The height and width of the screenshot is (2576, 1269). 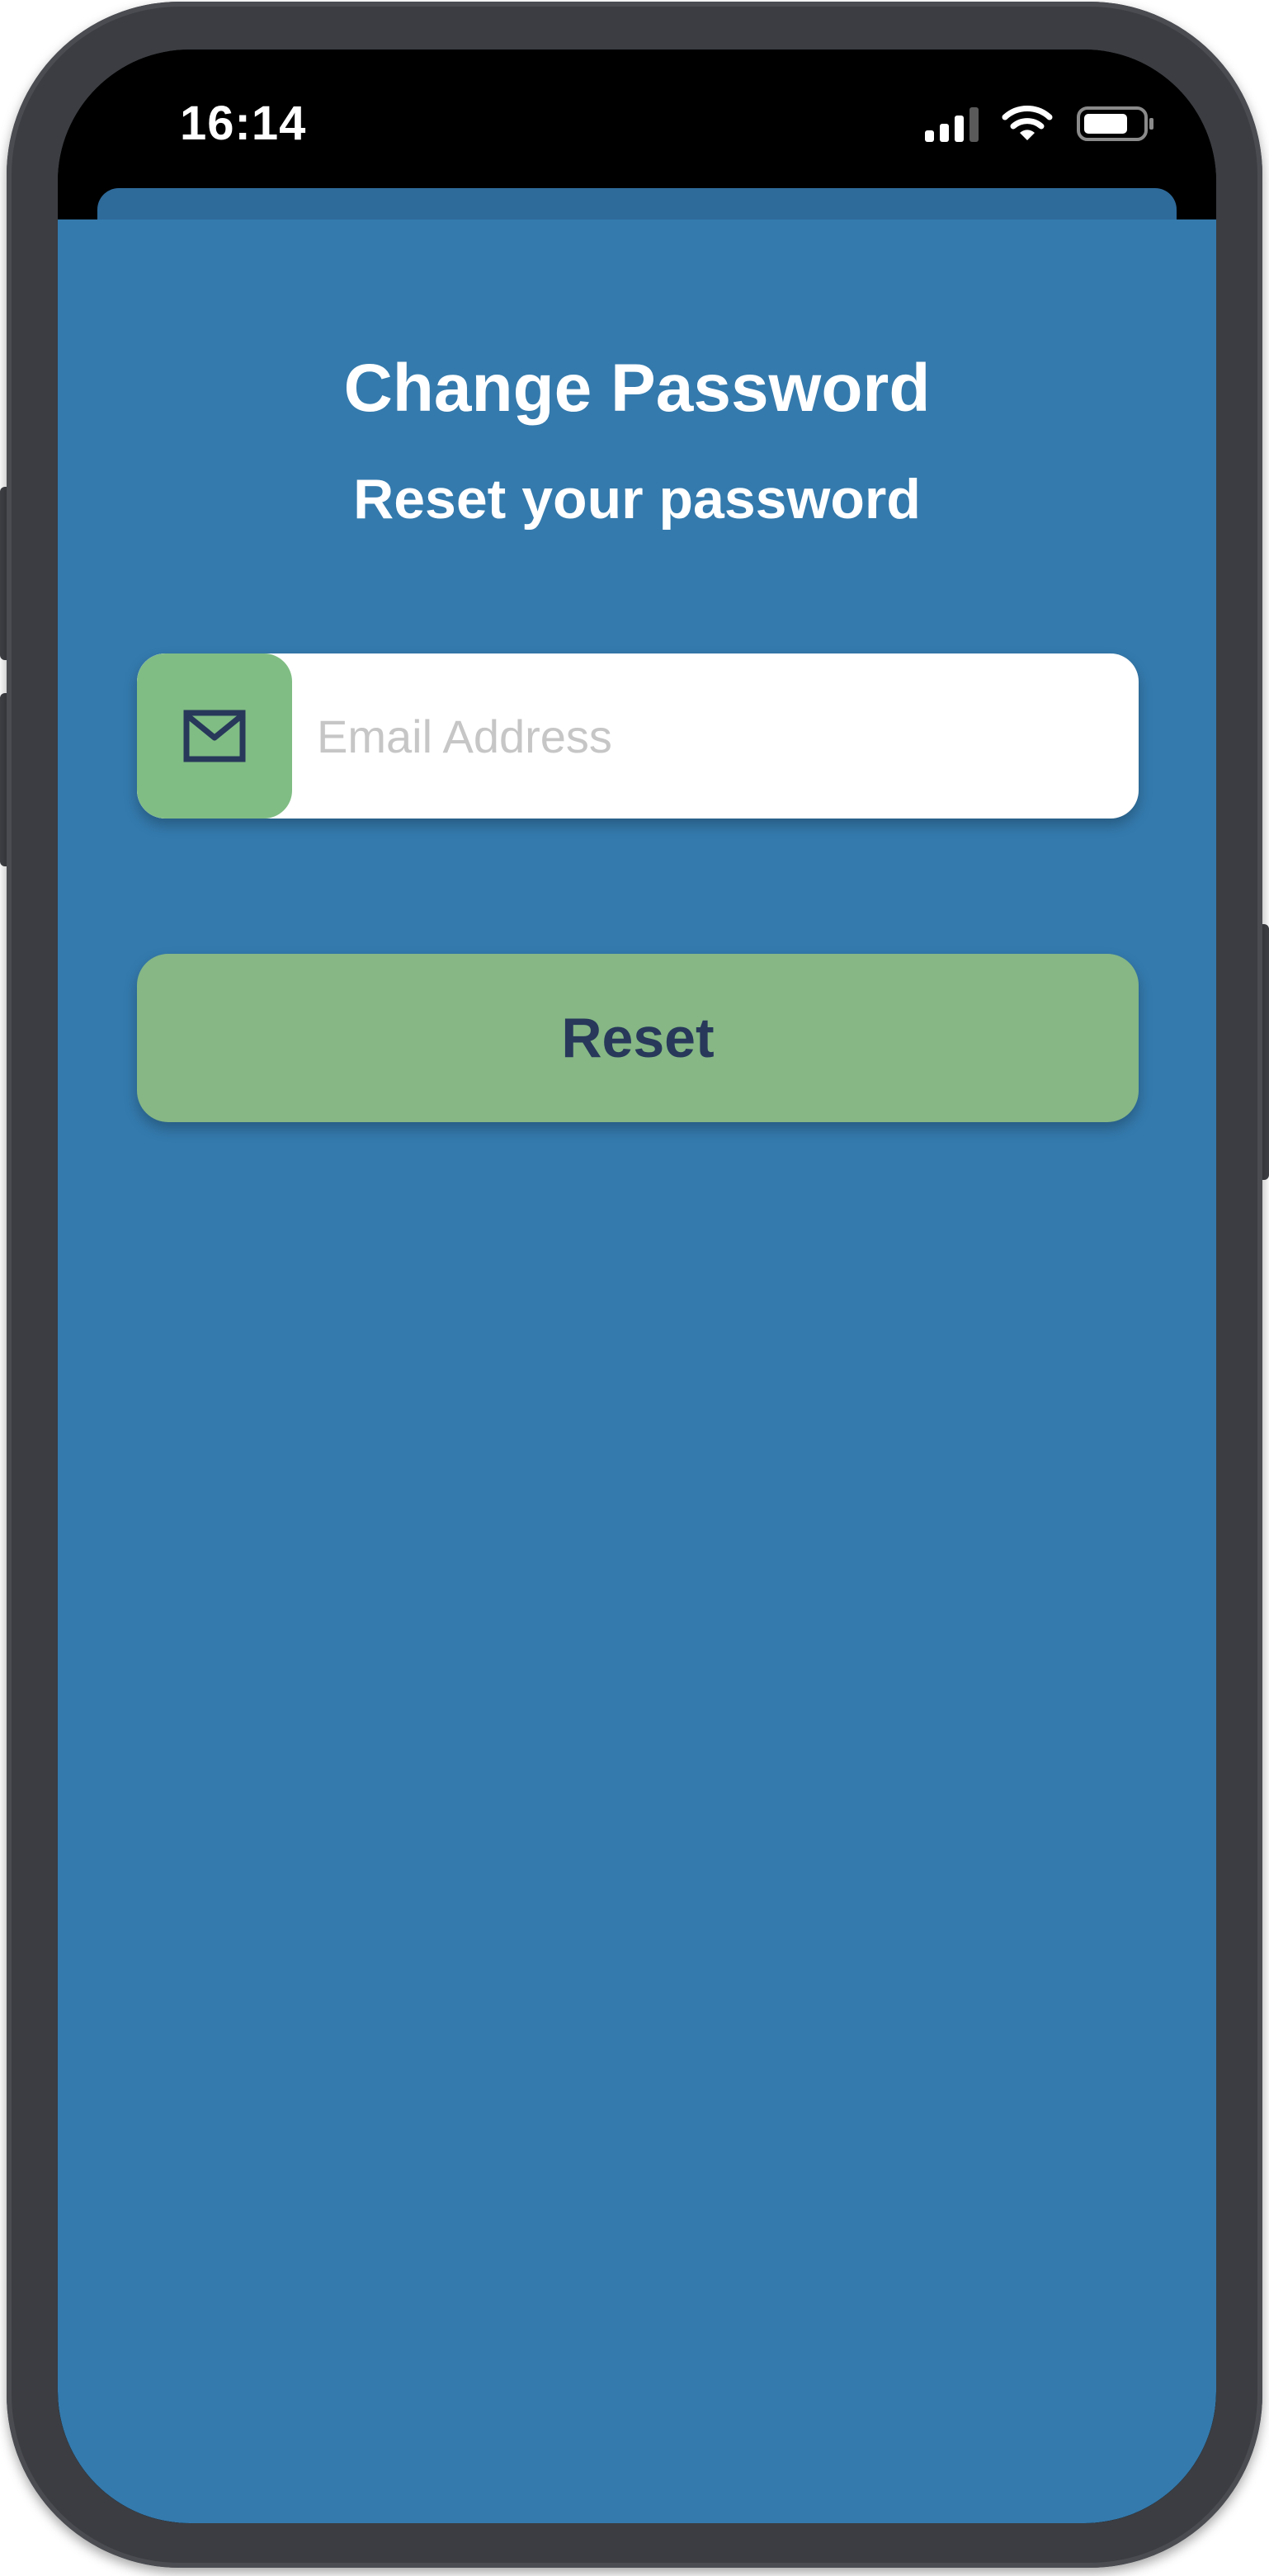 What do you see at coordinates (637, 499) in the screenshot?
I see `page-subtitle: Reset your password` at bounding box center [637, 499].